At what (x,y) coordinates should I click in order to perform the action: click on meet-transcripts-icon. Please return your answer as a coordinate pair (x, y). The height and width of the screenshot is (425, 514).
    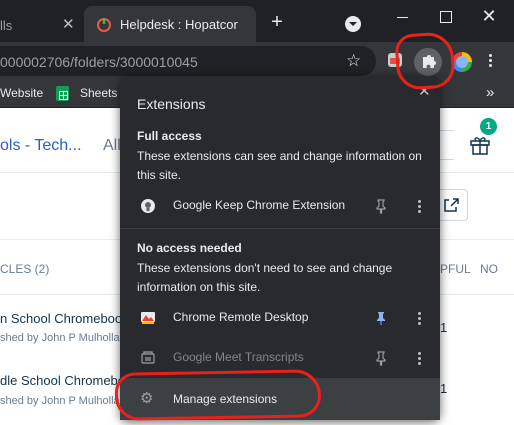
    Looking at the image, I should click on (148, 357).